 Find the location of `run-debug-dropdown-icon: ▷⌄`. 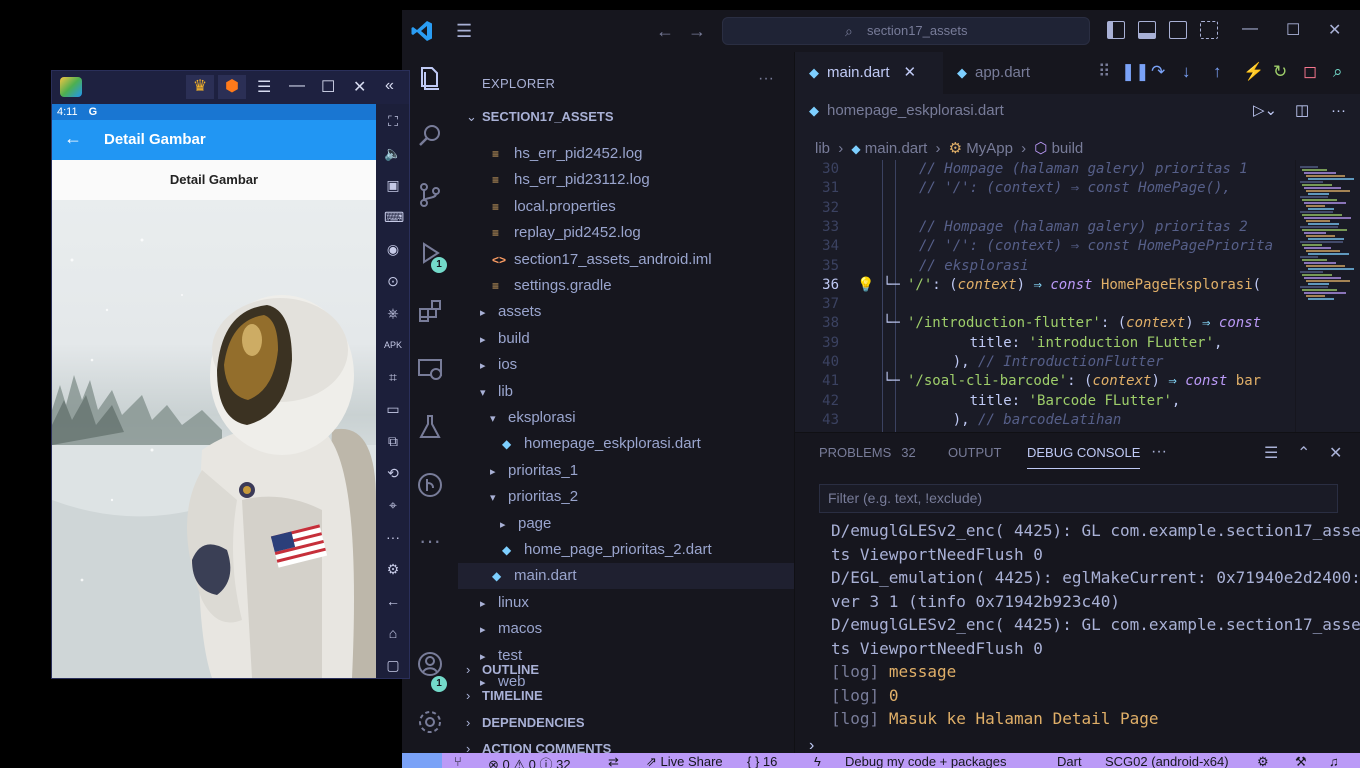

run-debug-dropdown-icon: ▷⌄ is located at coordinates (1265, 111).